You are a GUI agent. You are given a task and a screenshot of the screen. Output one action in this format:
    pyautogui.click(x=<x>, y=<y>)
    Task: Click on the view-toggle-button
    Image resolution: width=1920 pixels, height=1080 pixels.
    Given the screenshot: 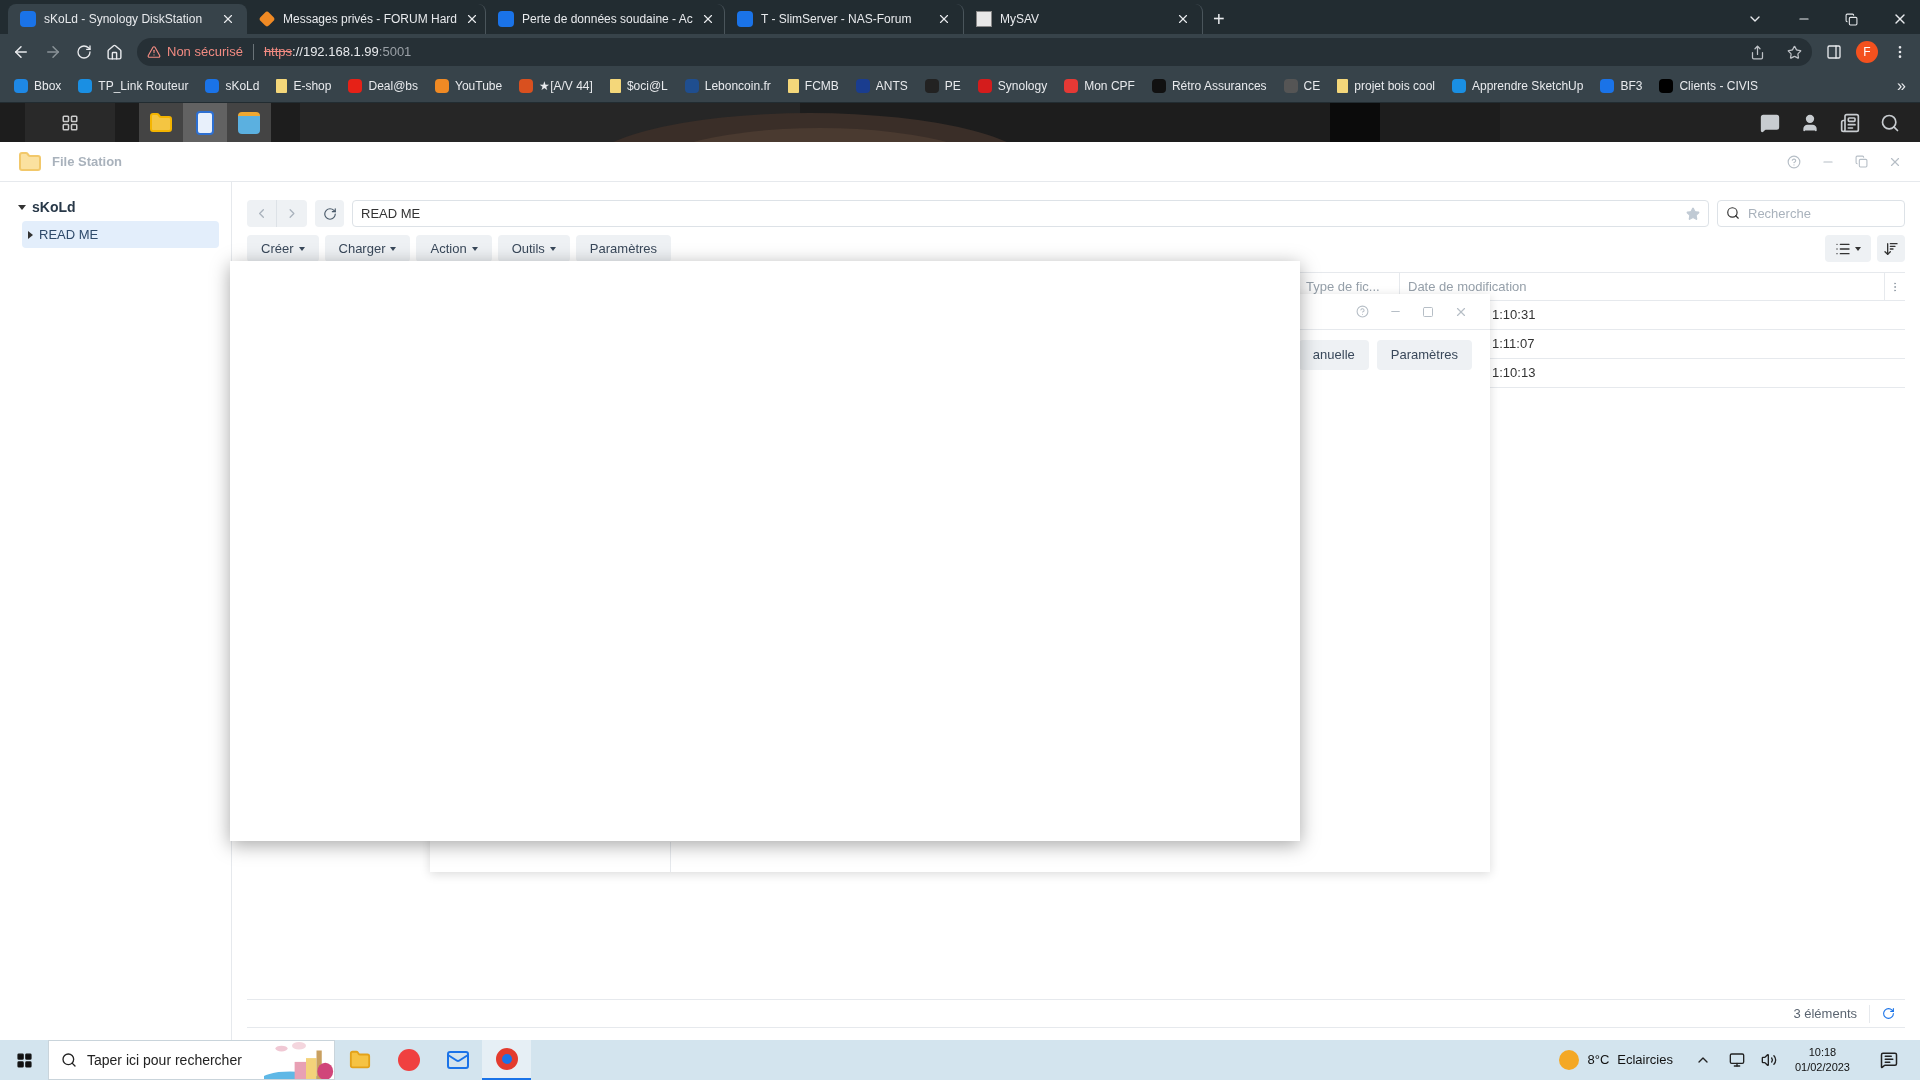 What is the action you would take?
    pyautogui.click(x=1848, y=248)
    